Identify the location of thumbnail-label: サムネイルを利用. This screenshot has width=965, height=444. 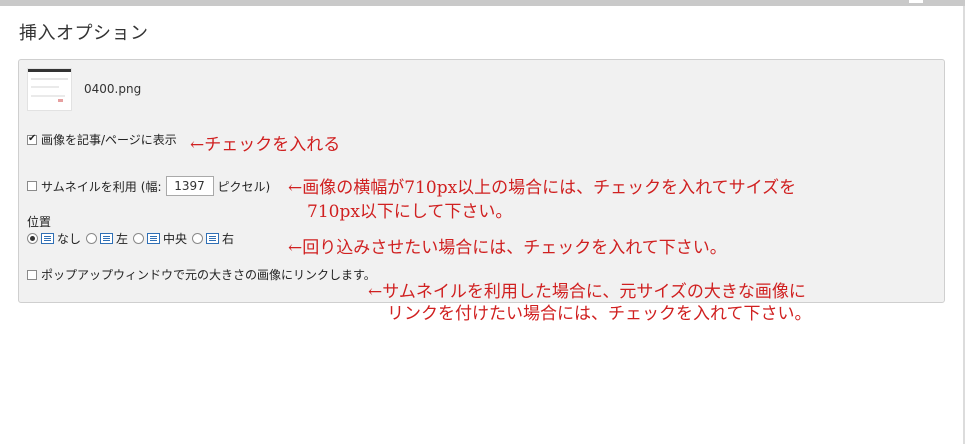
(89, 186).